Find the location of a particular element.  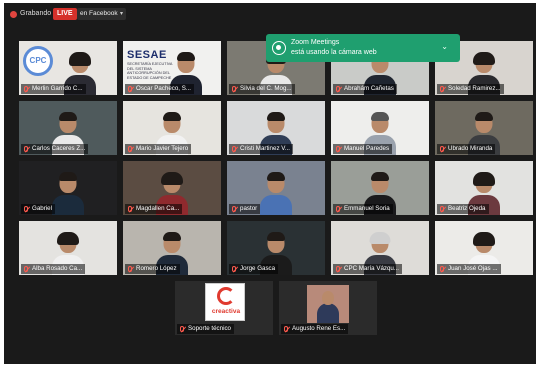

cpc-logo: CPC is located at coordinates (38, 61).